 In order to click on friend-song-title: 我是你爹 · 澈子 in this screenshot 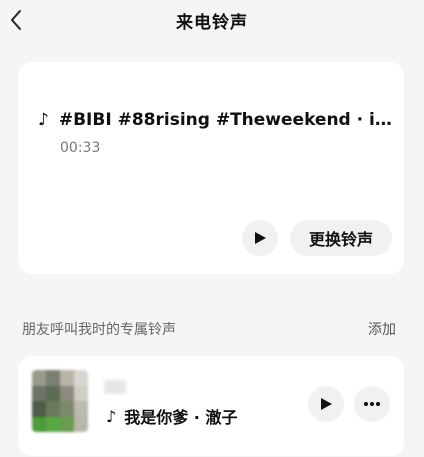, I will do `click(181, 417)`.